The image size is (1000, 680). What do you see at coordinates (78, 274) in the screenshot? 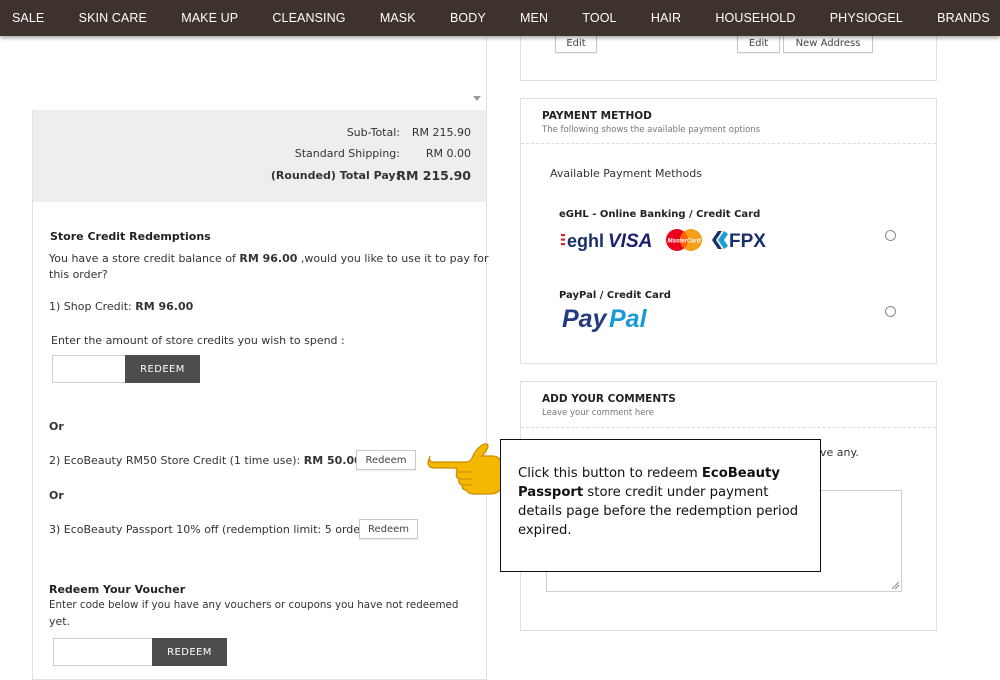
I see `store-credit-balance-line2: this order?` at bounding box center [78, 274].